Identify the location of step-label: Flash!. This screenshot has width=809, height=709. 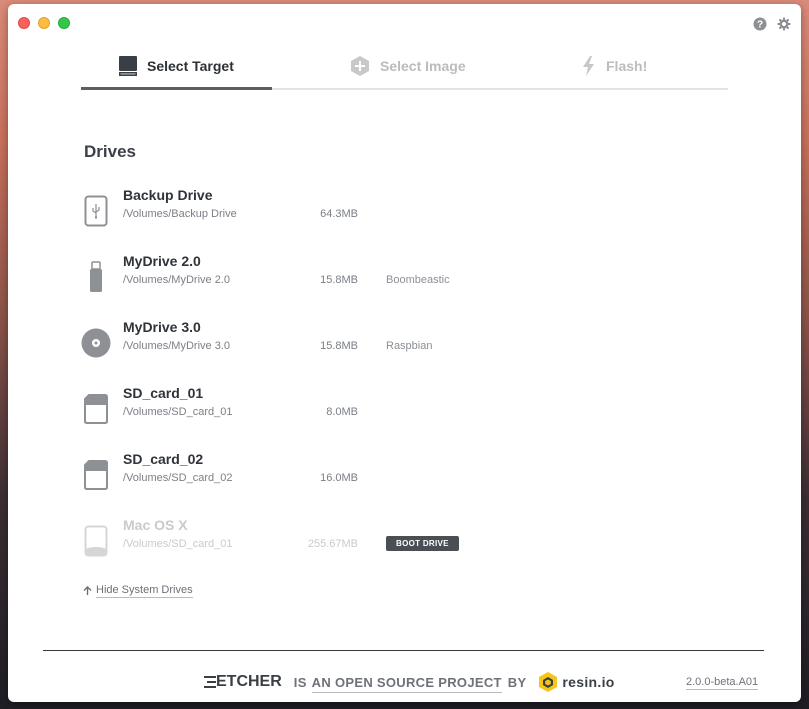
(627, 66).